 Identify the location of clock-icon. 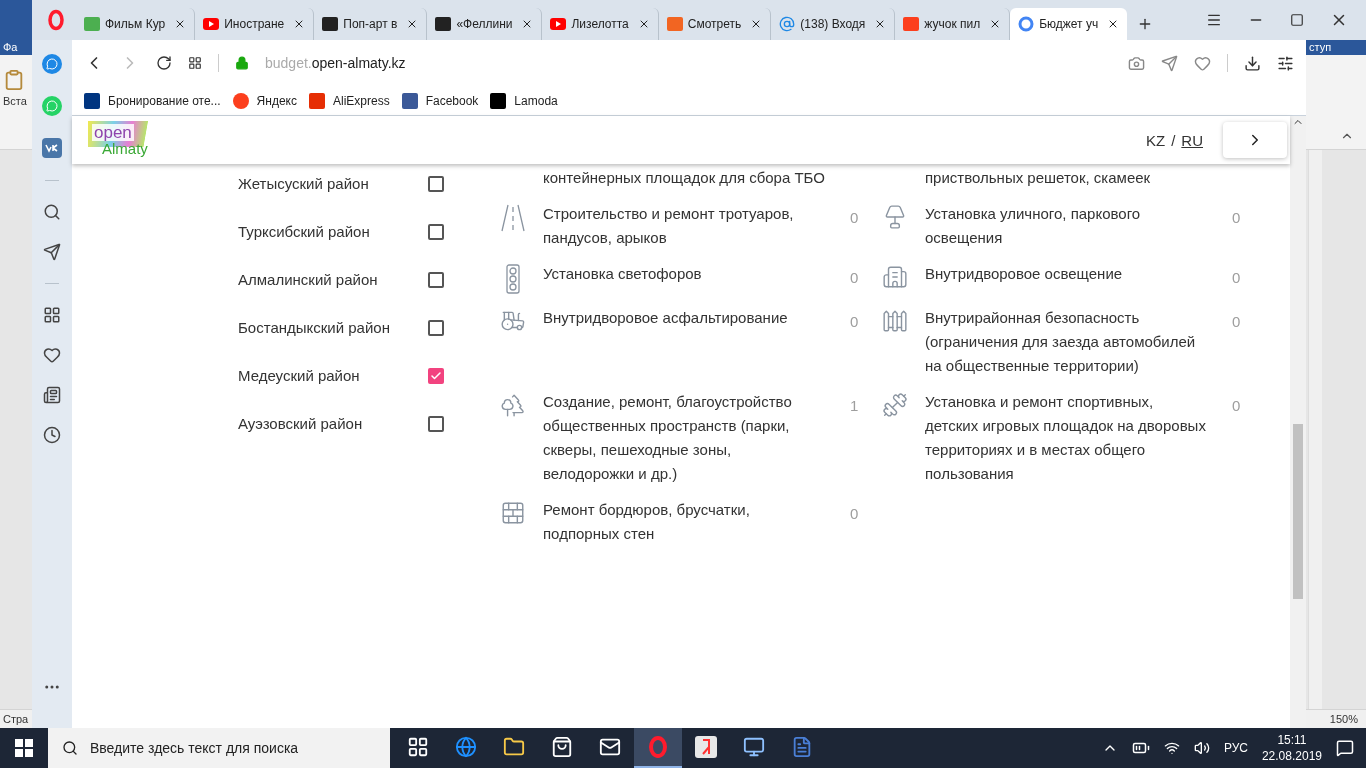
(52, 435).